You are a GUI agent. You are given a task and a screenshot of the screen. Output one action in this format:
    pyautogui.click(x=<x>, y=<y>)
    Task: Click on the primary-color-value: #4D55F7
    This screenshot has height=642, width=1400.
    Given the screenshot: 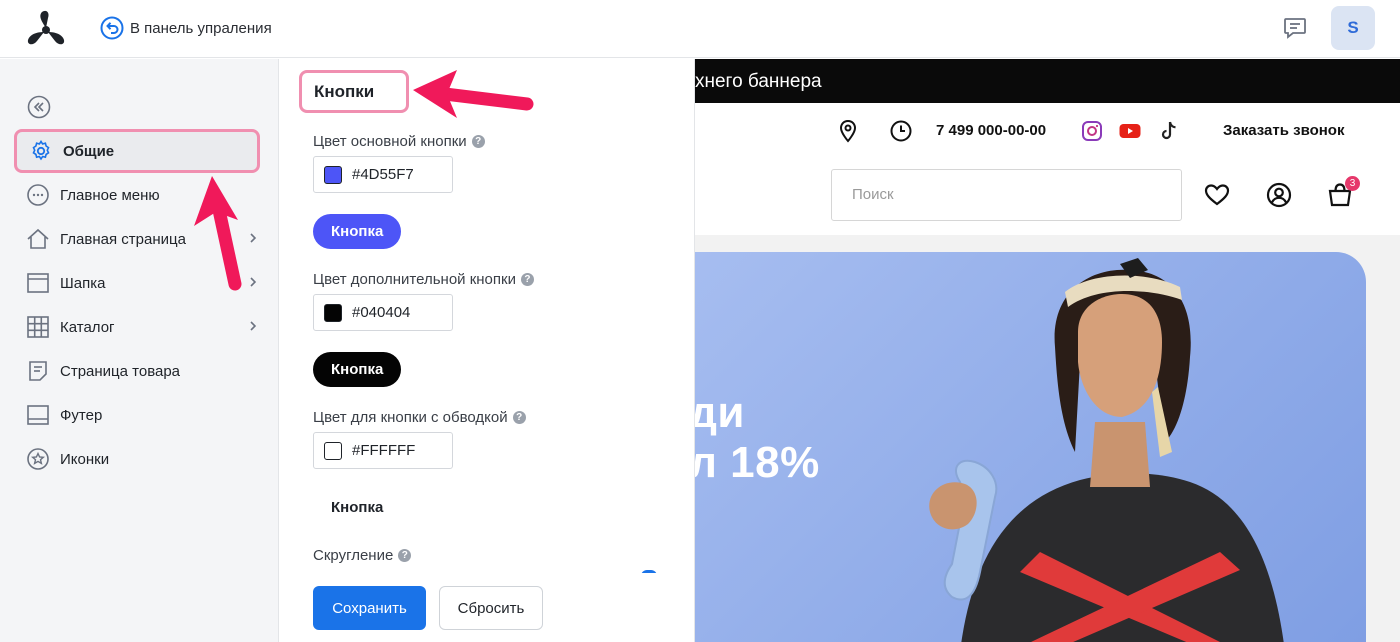 What is the action you would take?
    pyautogui.click(x=383, y=174)
    